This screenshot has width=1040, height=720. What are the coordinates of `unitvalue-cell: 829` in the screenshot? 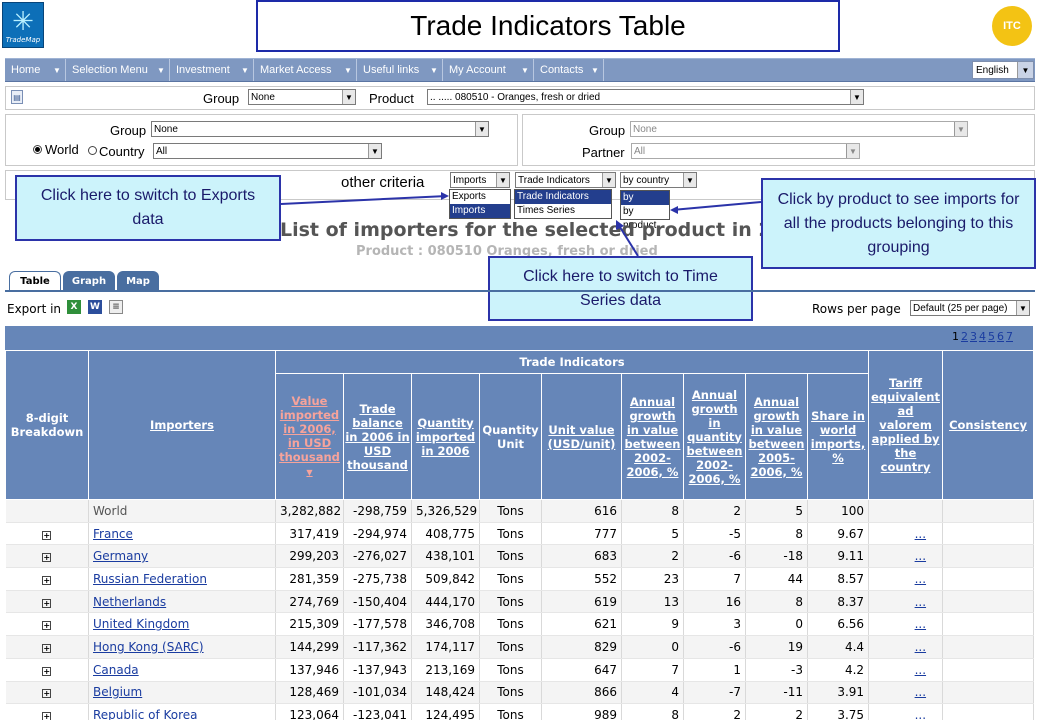 It's located at (581, 647).